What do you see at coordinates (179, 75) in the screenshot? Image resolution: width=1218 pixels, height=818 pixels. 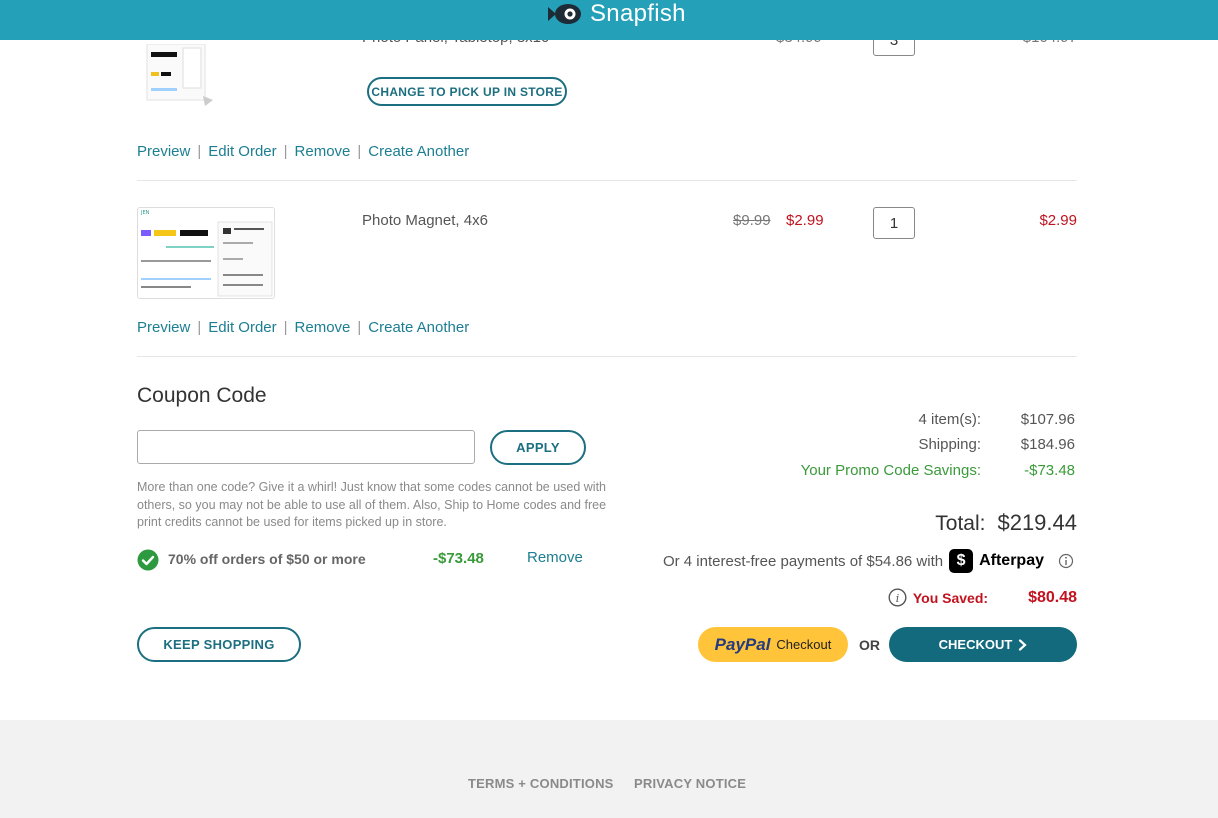 I see `item-thumbnail` at bounding box center [179, 75].